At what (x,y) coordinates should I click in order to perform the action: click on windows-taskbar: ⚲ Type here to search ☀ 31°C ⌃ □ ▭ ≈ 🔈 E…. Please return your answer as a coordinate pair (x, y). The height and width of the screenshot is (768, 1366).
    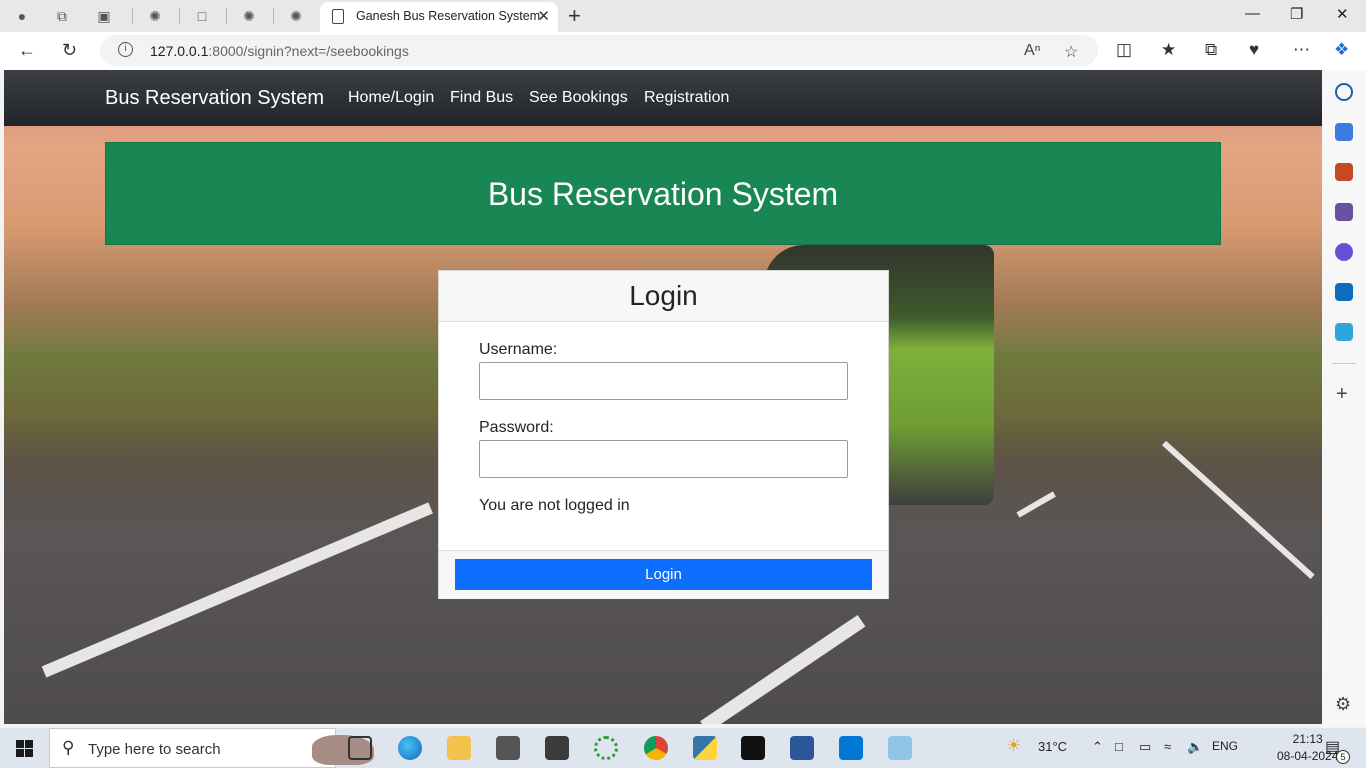
    Looking at the image, I should click on (683, 748).